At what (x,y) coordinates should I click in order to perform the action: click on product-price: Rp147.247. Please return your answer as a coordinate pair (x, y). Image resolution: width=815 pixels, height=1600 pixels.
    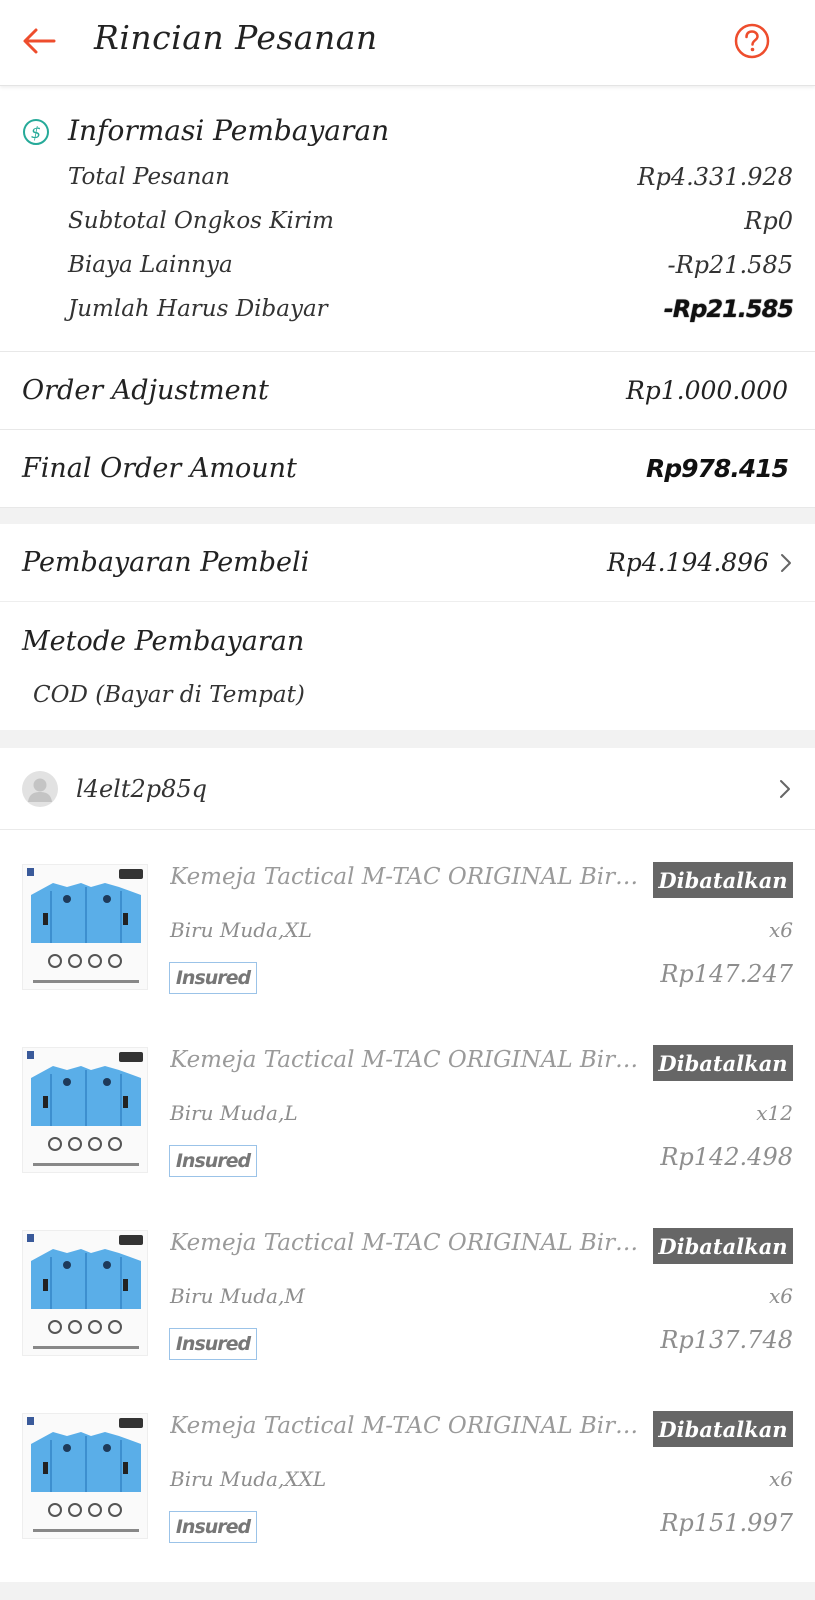
    Looking at the image, I should click on (726, 974).